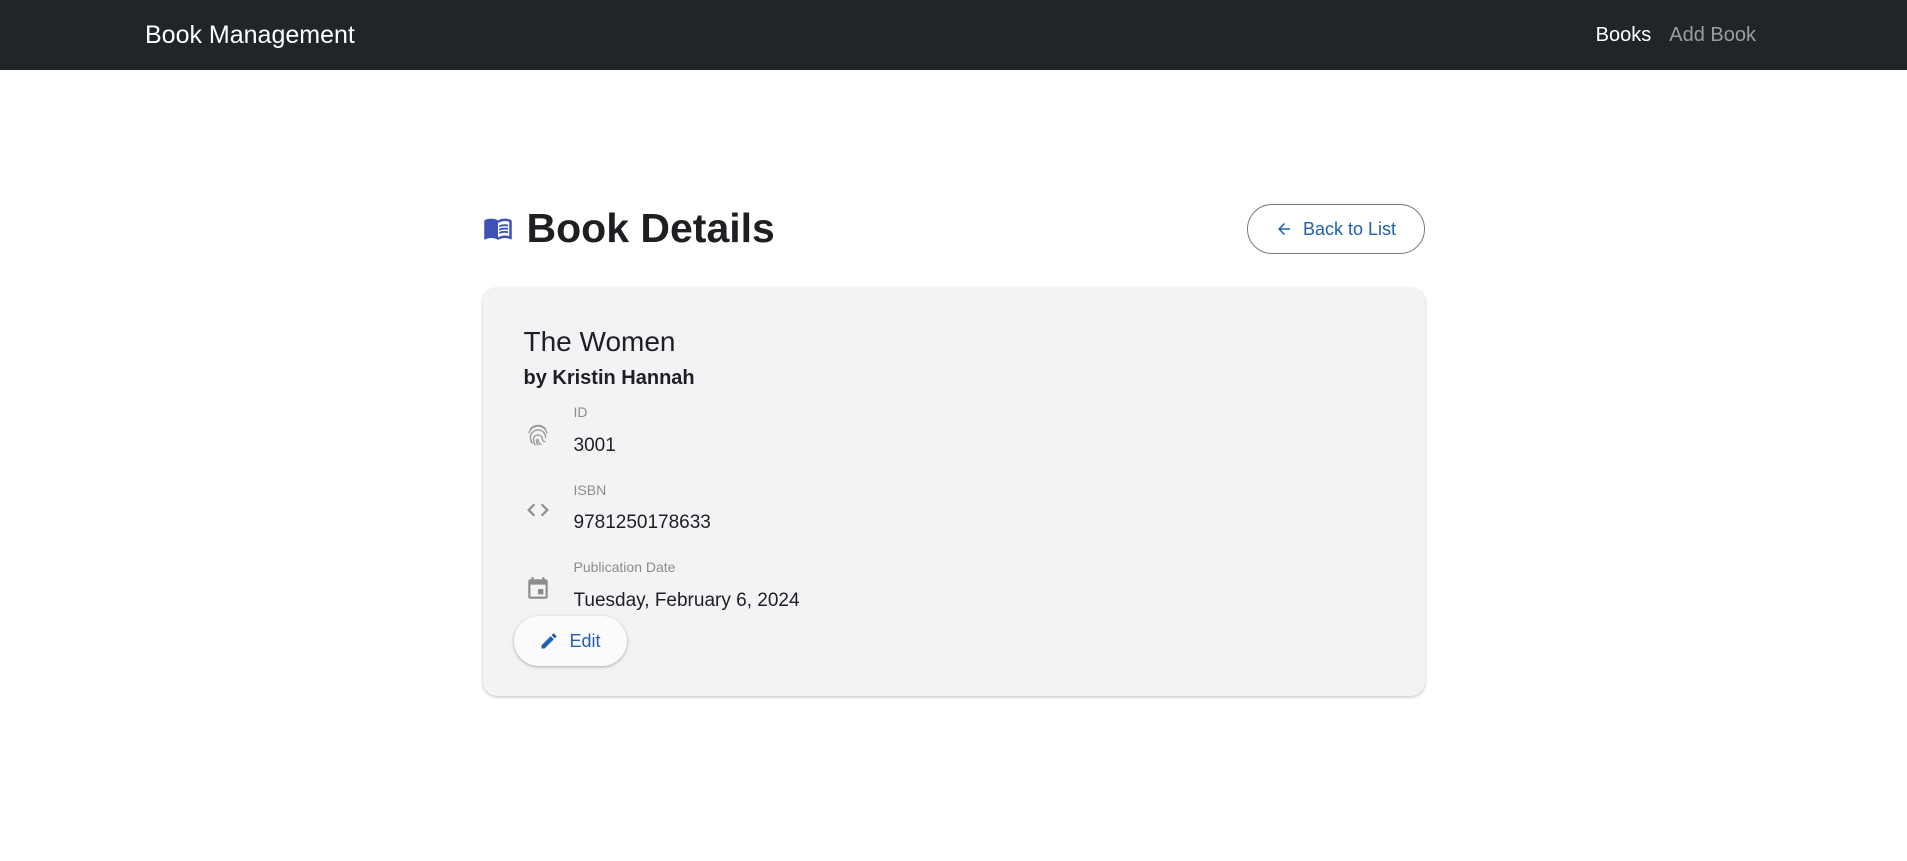 The width and height of the screenshot is (1907, 861). I want to click on book-title: The Women, so click(599, 341).